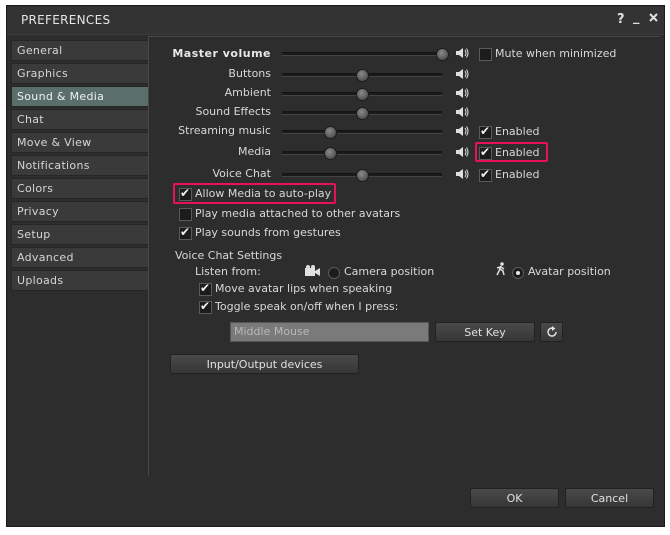 Image resolution: width=670 pixels, height=535 pixels. I want to click on mute-minimized-checkbox, so click(485, 54).